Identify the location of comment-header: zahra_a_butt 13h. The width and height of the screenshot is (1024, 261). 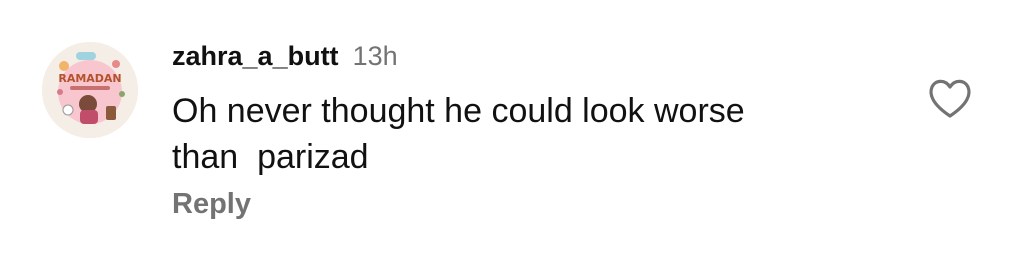
(285, 56).